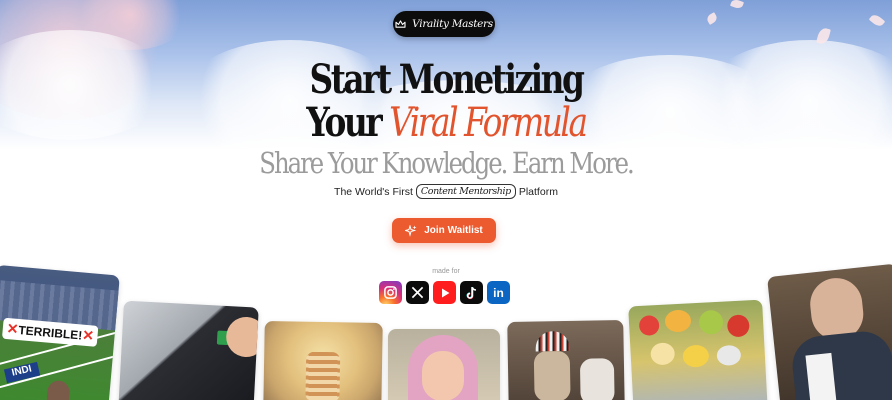 The width and height of the screenshot is (892, 400). Describe the element at coordinates (390, 292) in the screenshot. I see `instagram-icon` at that location.